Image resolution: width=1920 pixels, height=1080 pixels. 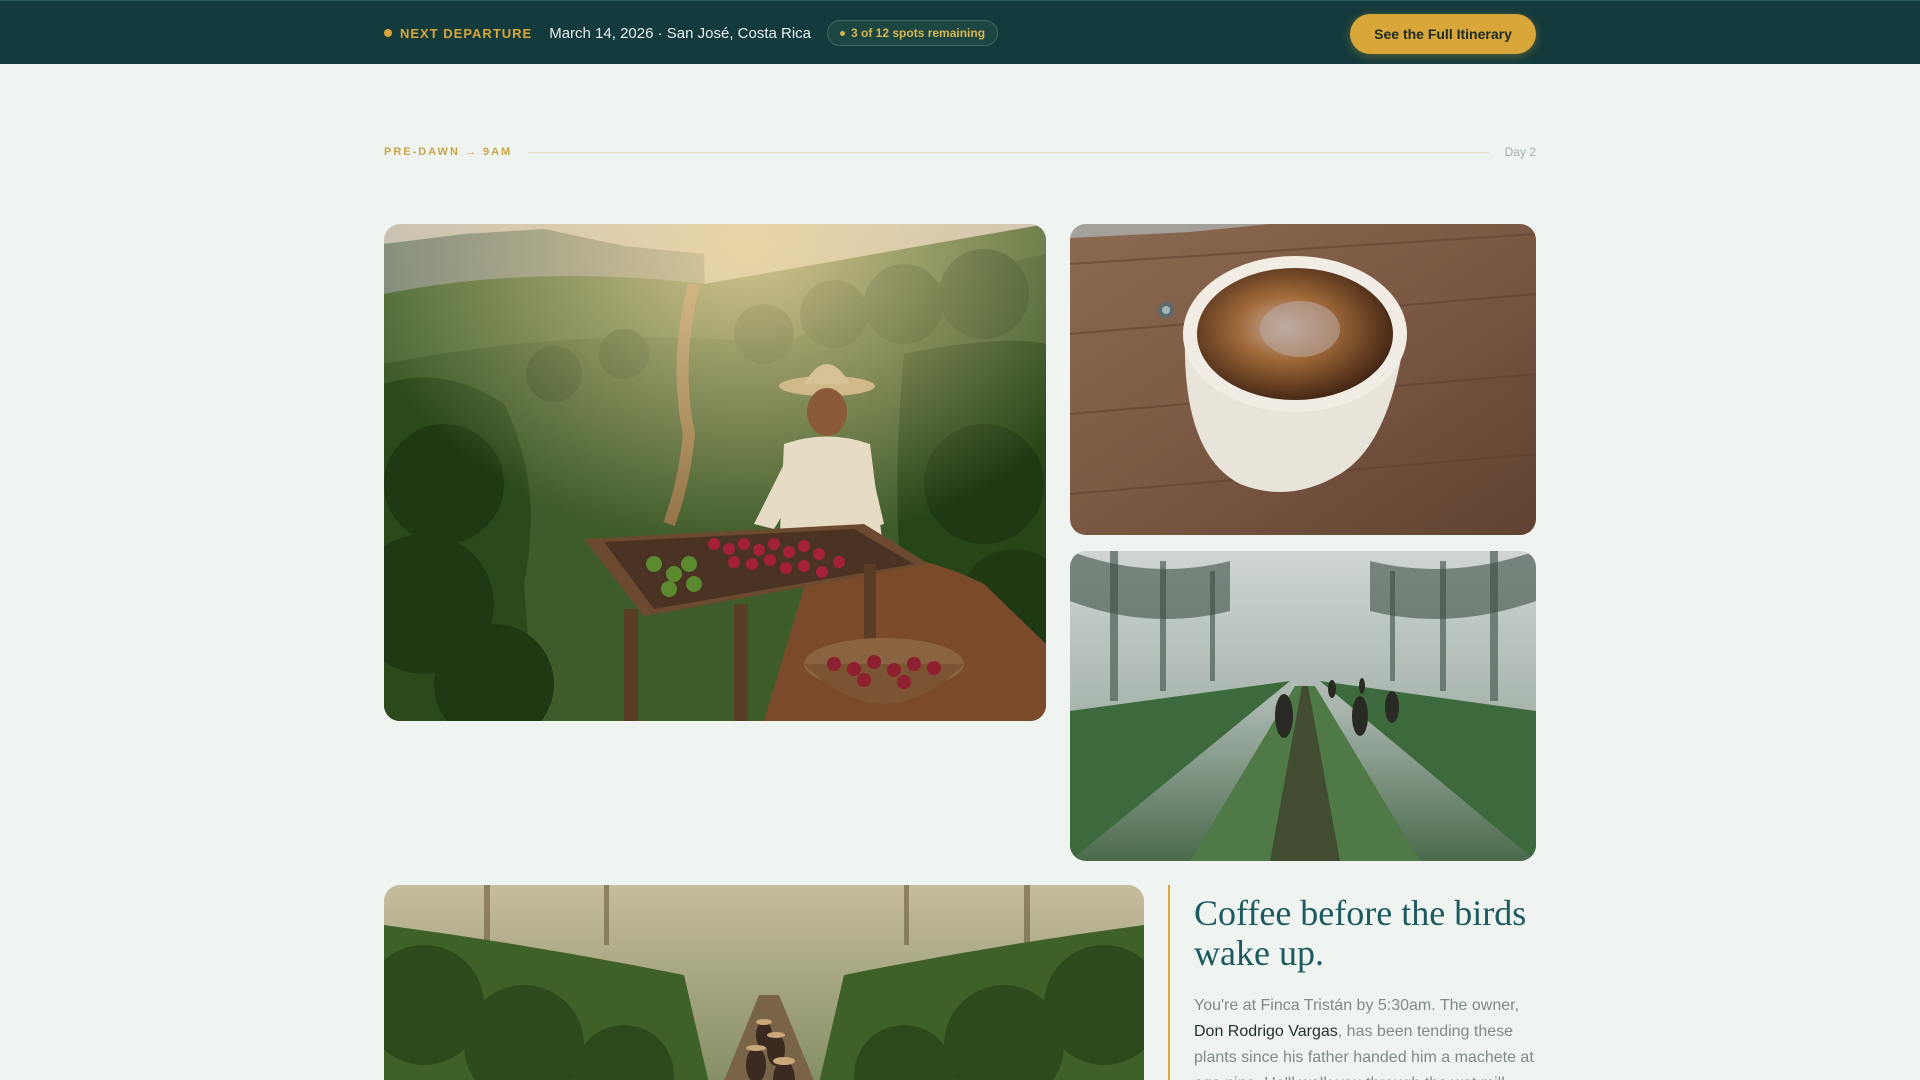 I want to click on departure-label: NEXT DEPARTURE, so click(x=466, y=33).